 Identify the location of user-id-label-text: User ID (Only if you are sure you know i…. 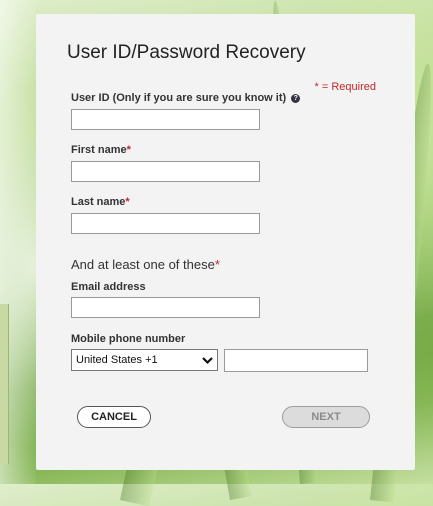
(179, 98).